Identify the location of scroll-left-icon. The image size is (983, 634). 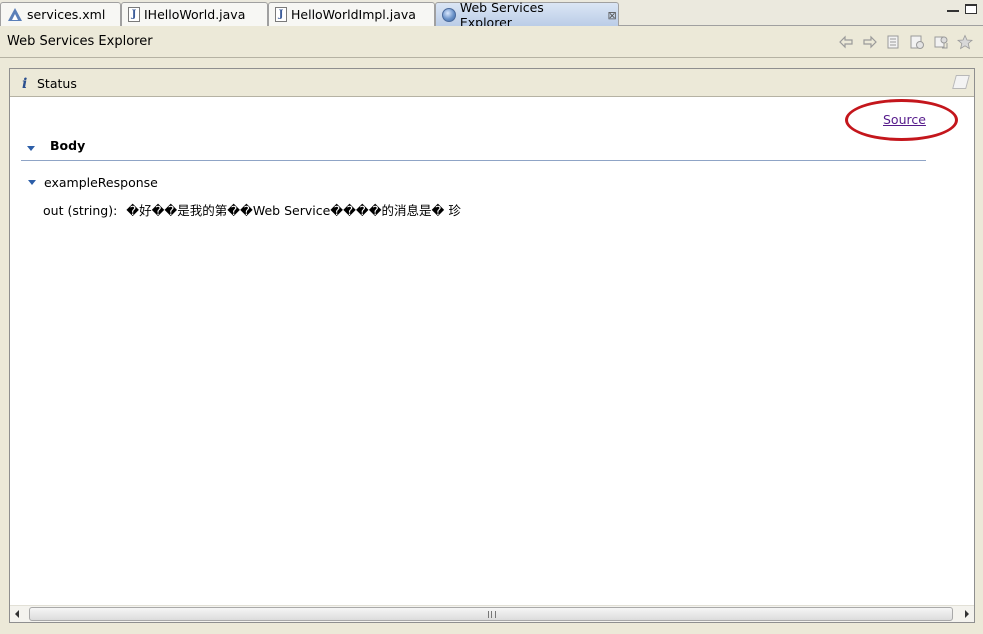
(17, 614).